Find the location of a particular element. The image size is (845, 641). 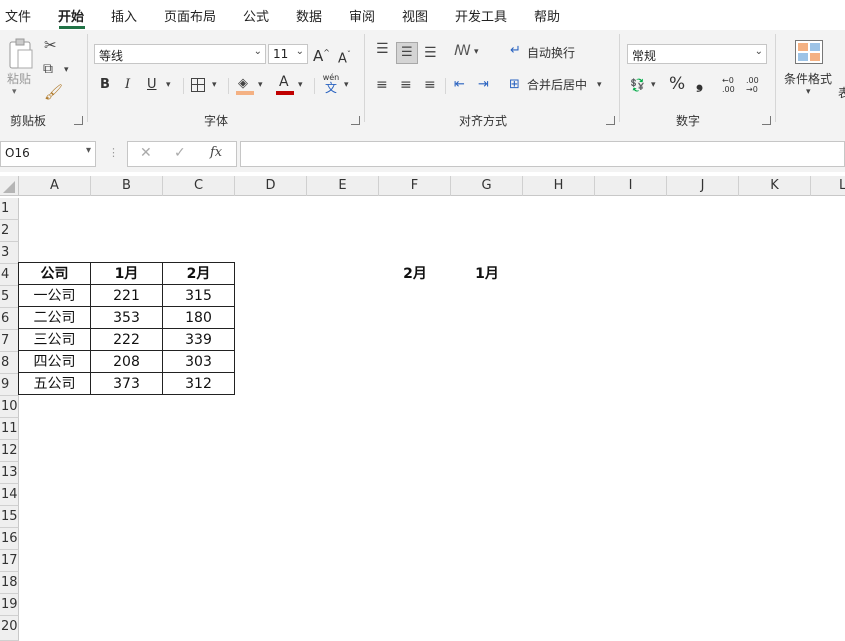

menu-view: 视图 is located at coordinates (415, 15).